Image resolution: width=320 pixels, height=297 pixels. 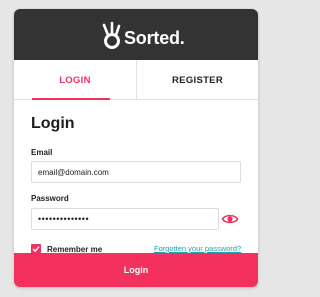 What do you see at coordinates (136, 172) in the screenshot?
I see `email-field` at bounding box center [136, 172].